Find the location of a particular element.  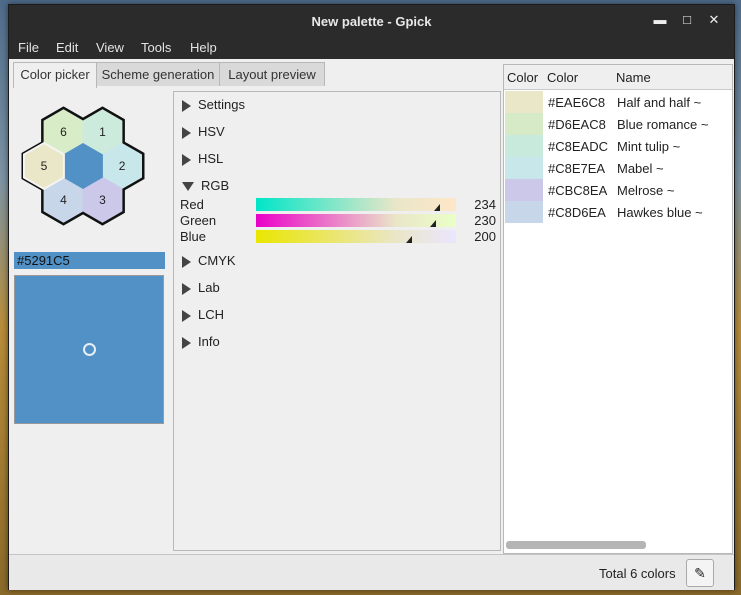

section-rgb: RGB is located at coordinates (205, 185).